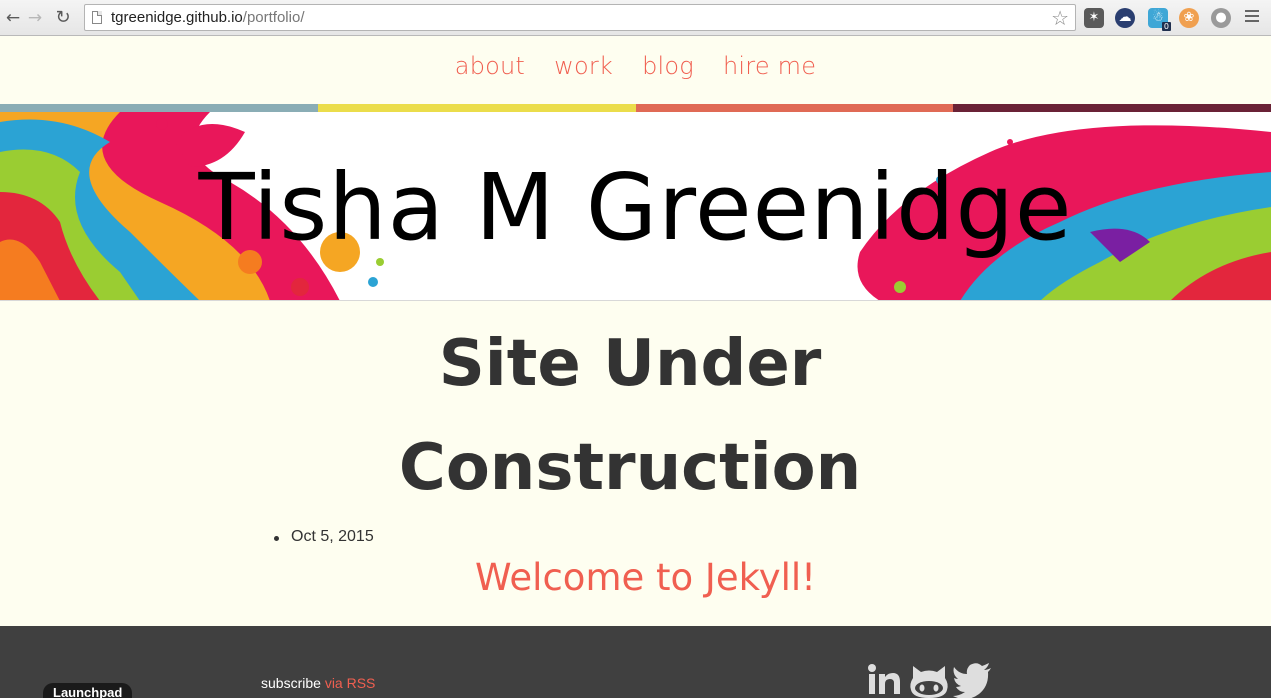 The width and height of the screenshot is (1271, 698). I want to click on pocket-icon: ❀, so click(1189, 18).